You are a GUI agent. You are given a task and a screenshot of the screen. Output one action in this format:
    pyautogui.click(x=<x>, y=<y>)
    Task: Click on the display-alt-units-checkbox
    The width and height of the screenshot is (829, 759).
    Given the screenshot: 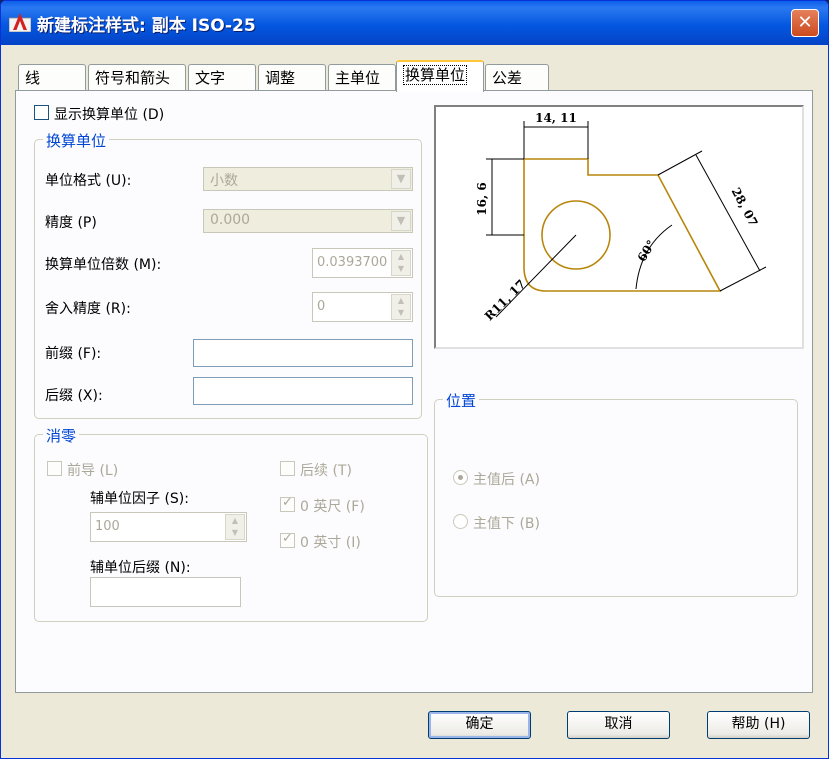 What is the action you would take?
    pyautogui.click(x=41, y=112)
    